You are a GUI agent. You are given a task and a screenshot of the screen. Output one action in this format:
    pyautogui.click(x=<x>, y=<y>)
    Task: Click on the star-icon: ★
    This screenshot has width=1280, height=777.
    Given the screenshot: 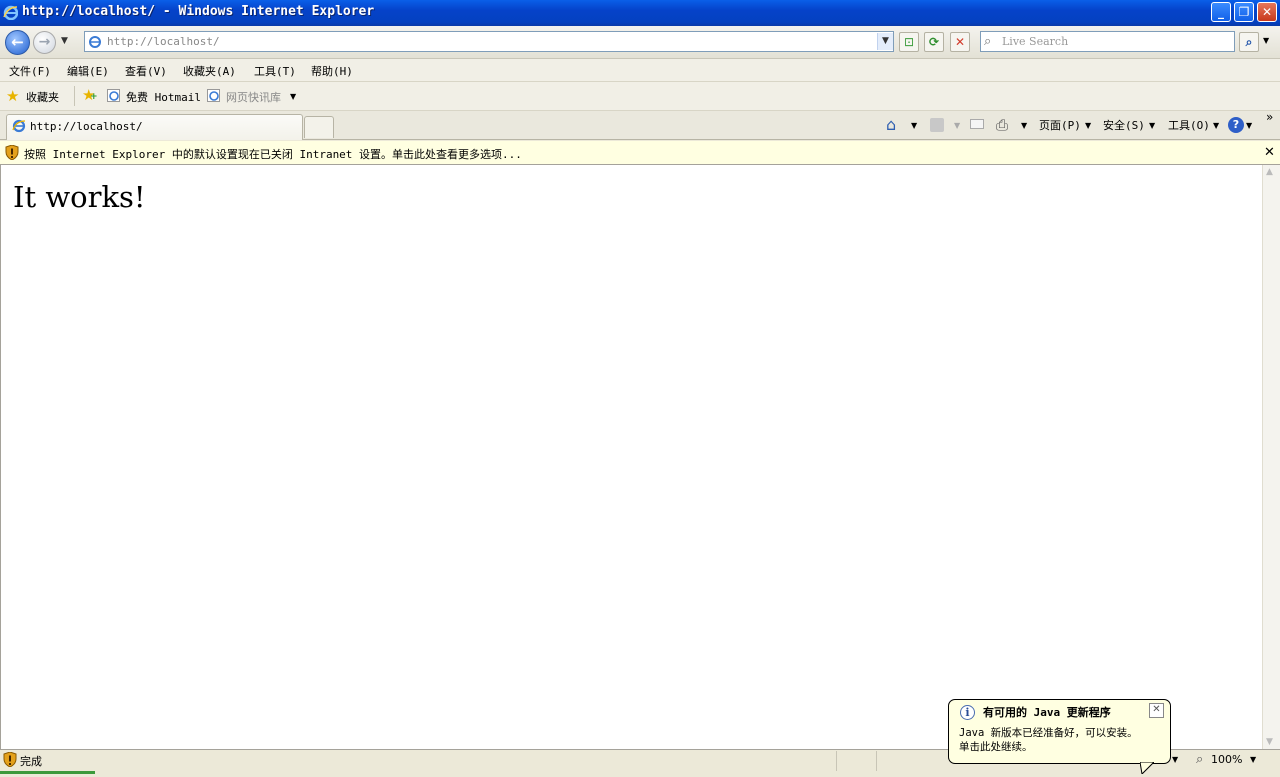 What is the action you would take?
    pyautogui.click(x=13, y=96)
    